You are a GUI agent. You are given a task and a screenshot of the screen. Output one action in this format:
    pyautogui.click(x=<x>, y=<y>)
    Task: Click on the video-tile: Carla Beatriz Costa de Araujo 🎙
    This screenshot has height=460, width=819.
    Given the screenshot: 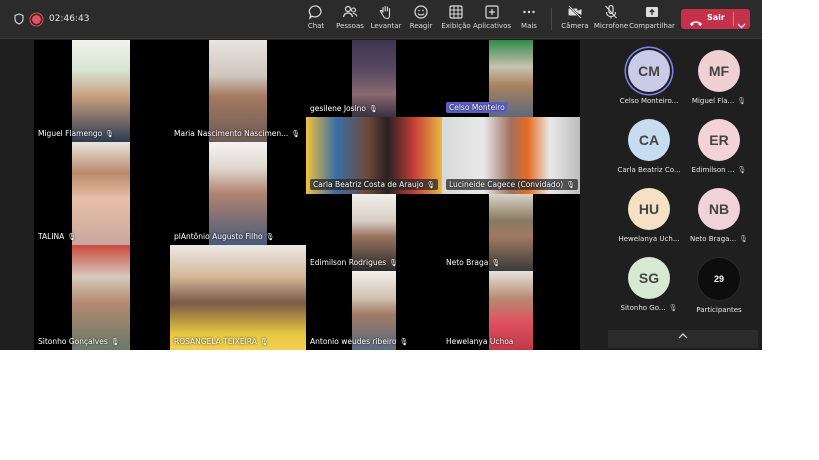 What is the action you would take?
    pyautogui.click(x=374, y=155)
    